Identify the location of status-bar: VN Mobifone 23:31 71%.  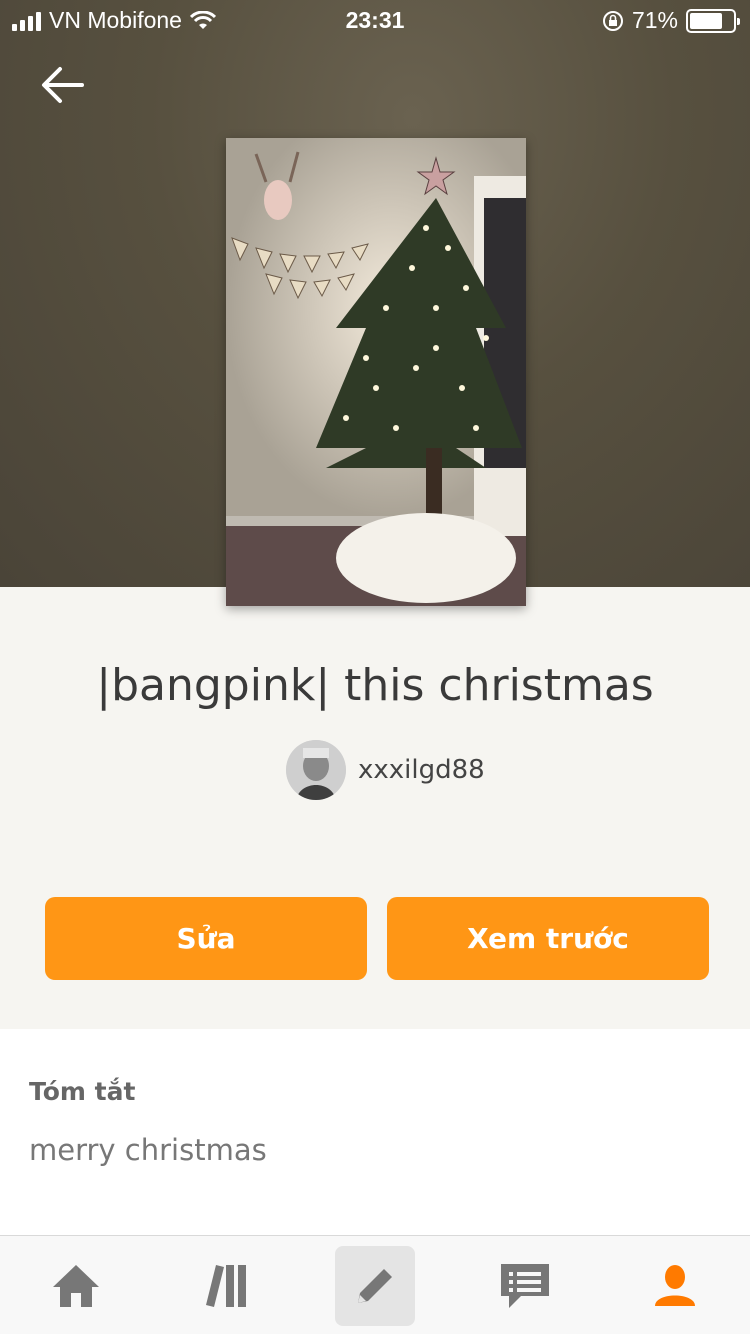
(375, 20).